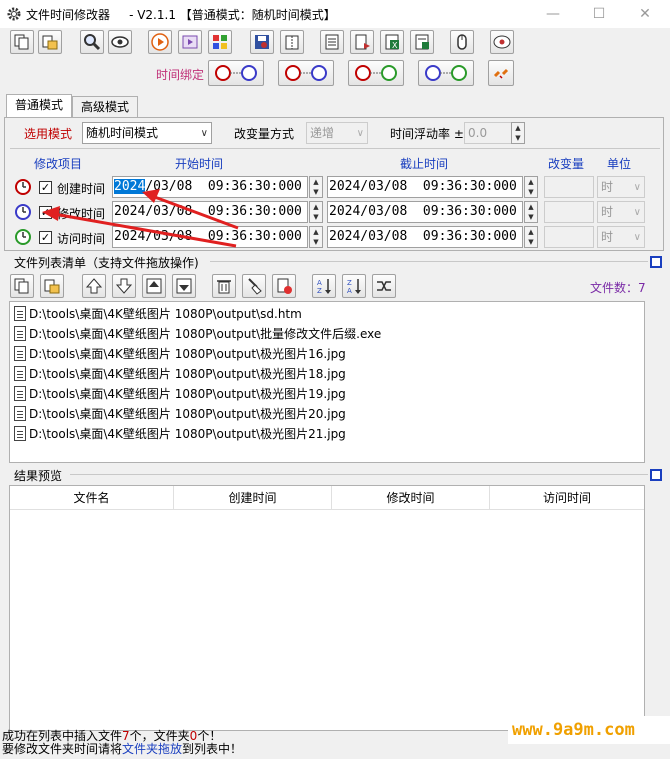 The width and height of the screenshot is (670, 759). I want to click on shuffle-button, so click(384, 286).